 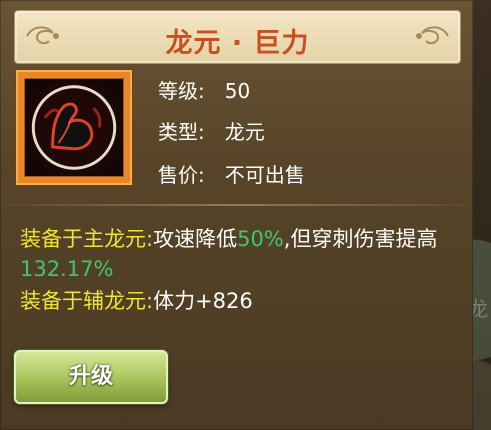 I want to click on aux-equip-effect: 装备于辅龙元:体力+826, so click(x=136, y=301).